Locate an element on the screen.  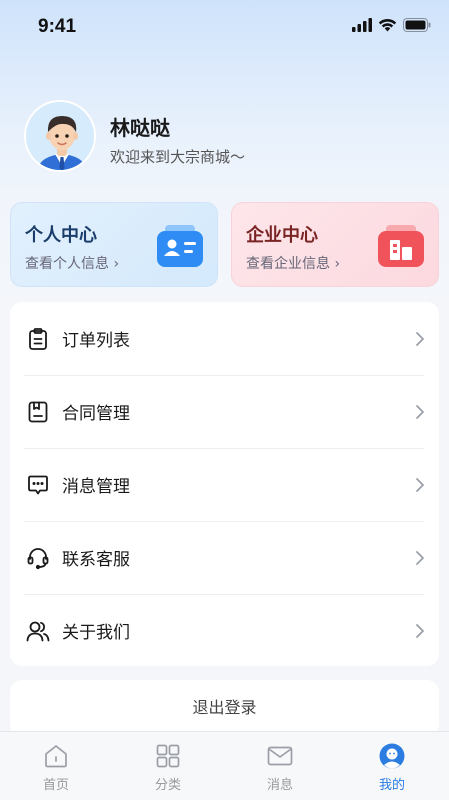
mail-icon is located at coordinates (280, 756).